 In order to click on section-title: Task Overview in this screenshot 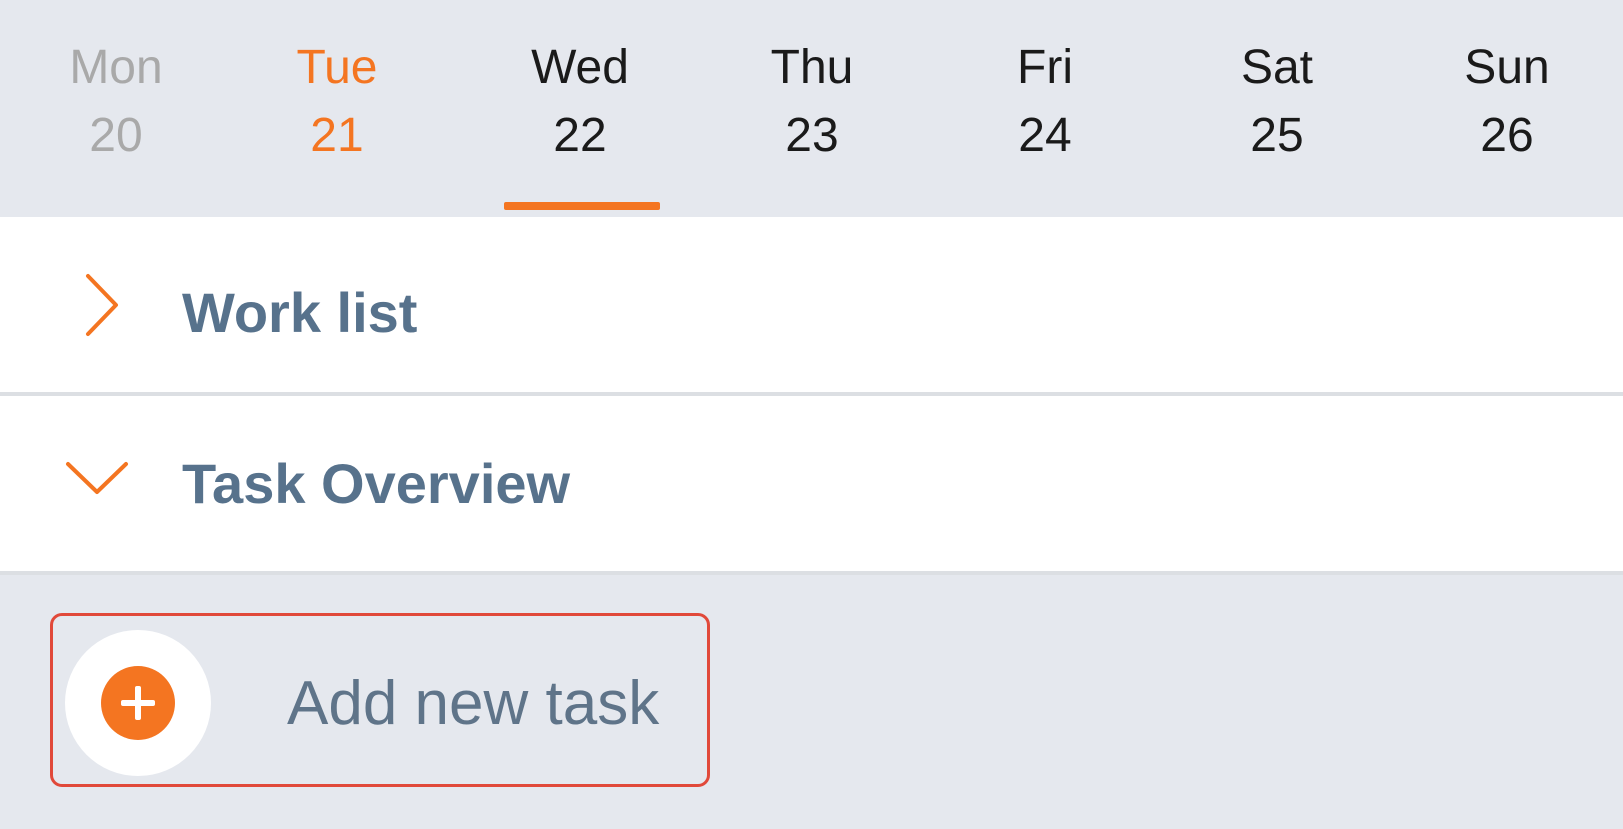, I will do `click(376, 483)`.